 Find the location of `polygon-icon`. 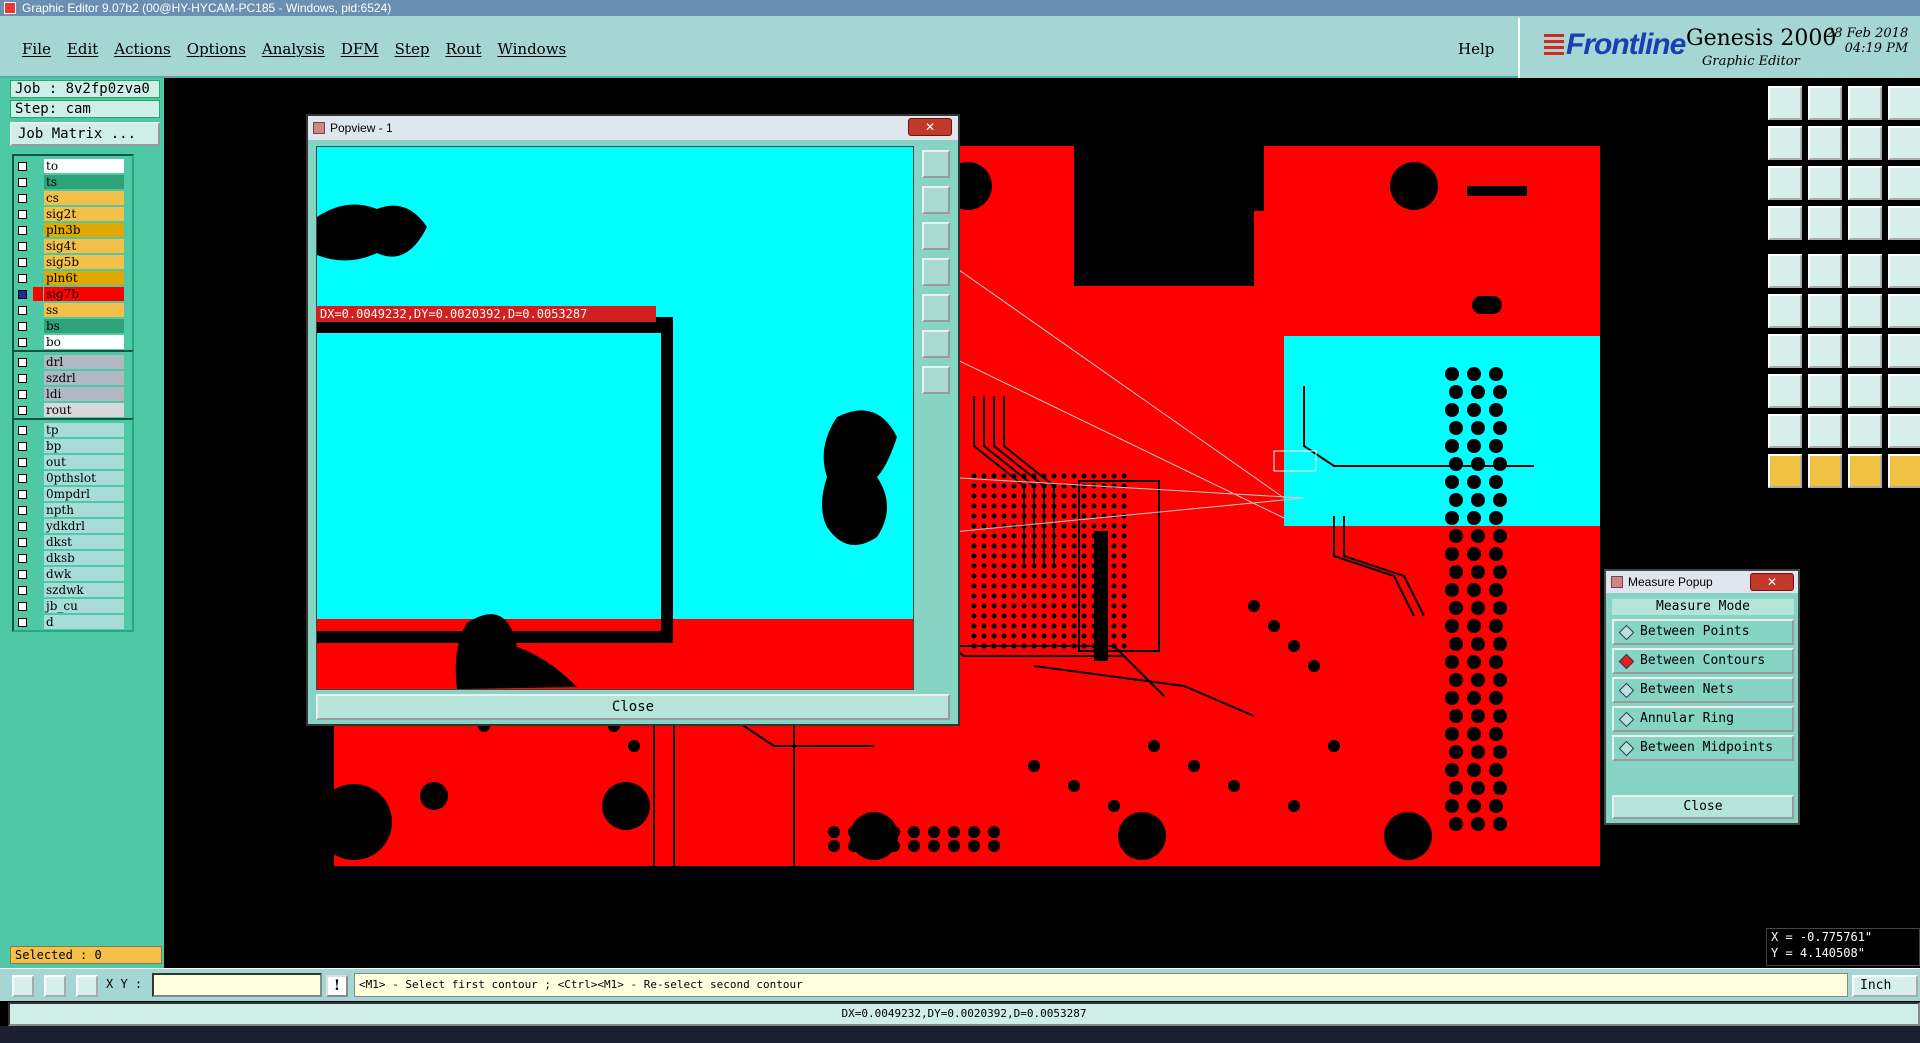

polygon-icon is located at coordinates (1825, 271).